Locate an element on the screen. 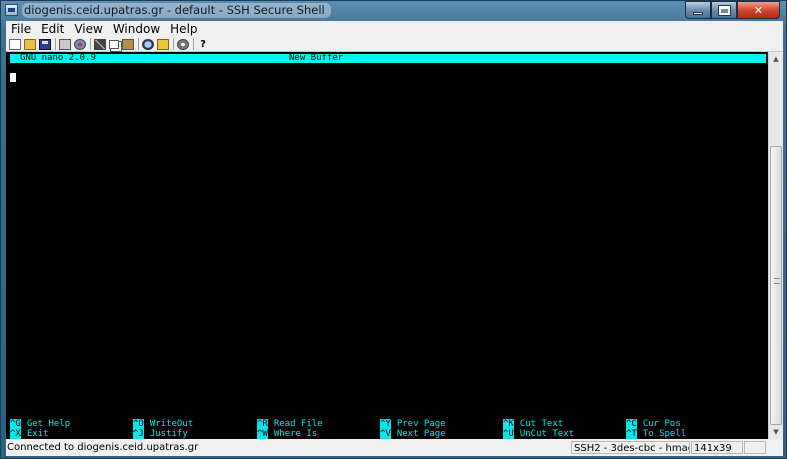  grip-icon is located at coordinates (777, 281).